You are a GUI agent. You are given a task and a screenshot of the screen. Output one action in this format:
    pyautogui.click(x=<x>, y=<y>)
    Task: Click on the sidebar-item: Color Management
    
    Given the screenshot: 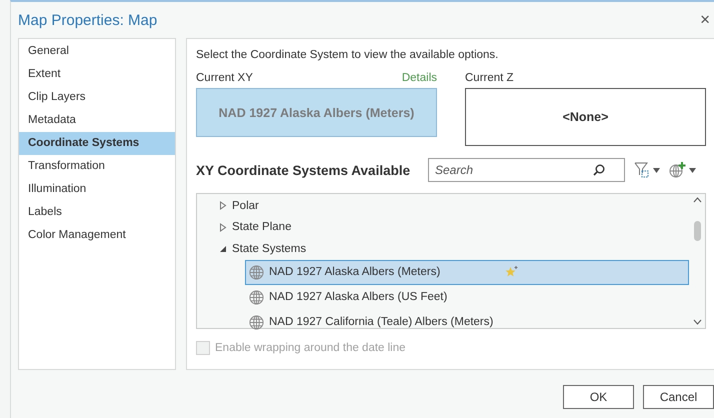 What is the action you would take?
    pyautogui.click(x=97, y=235)
    